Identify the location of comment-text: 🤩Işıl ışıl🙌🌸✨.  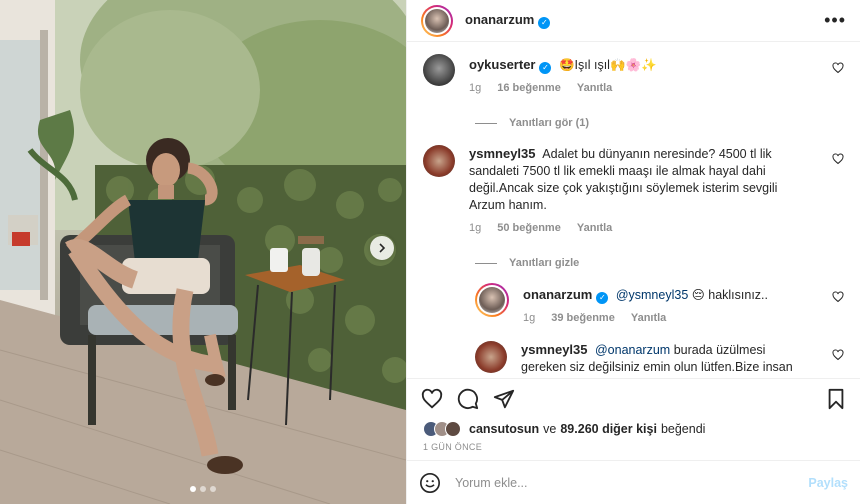
(607, 65).